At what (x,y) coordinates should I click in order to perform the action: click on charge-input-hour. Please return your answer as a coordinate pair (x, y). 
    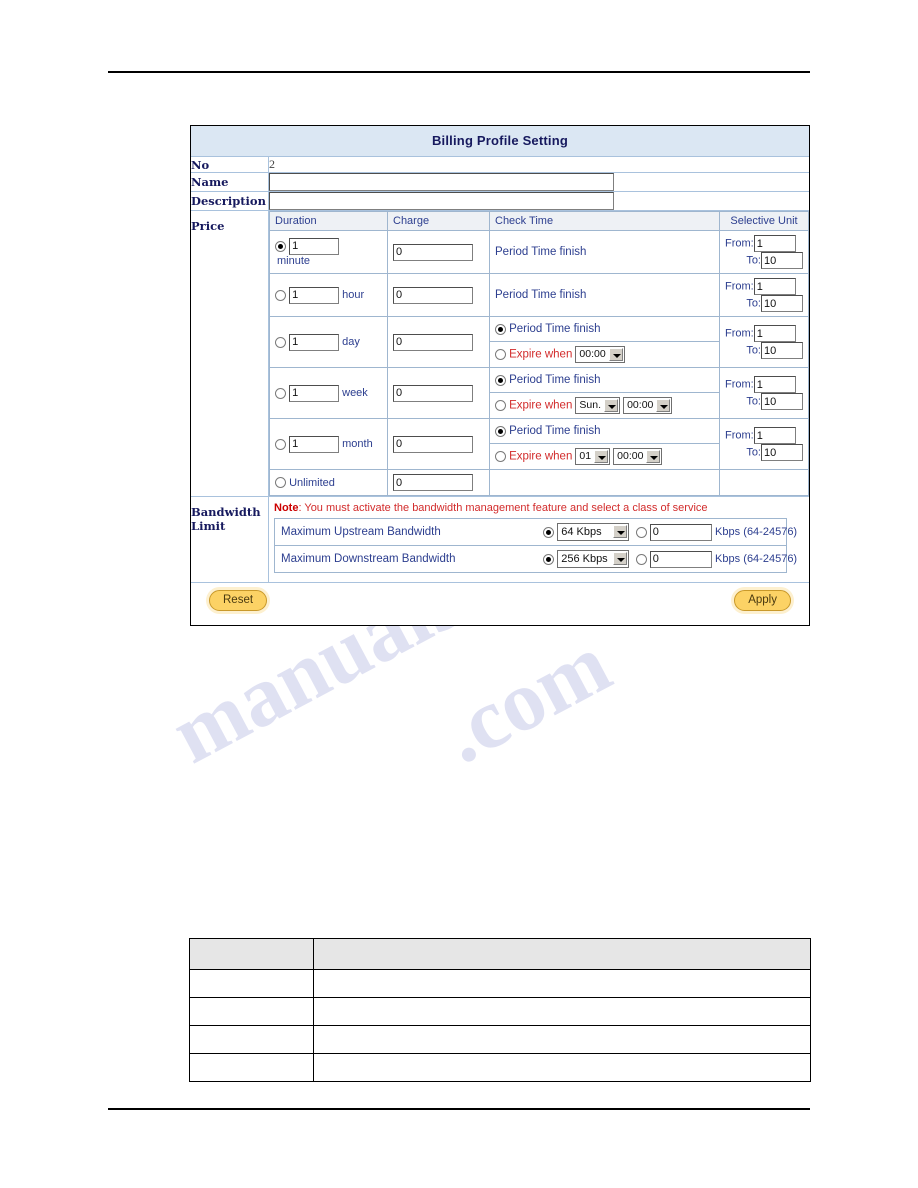
    Looking at the image, I should click on (433, 295).